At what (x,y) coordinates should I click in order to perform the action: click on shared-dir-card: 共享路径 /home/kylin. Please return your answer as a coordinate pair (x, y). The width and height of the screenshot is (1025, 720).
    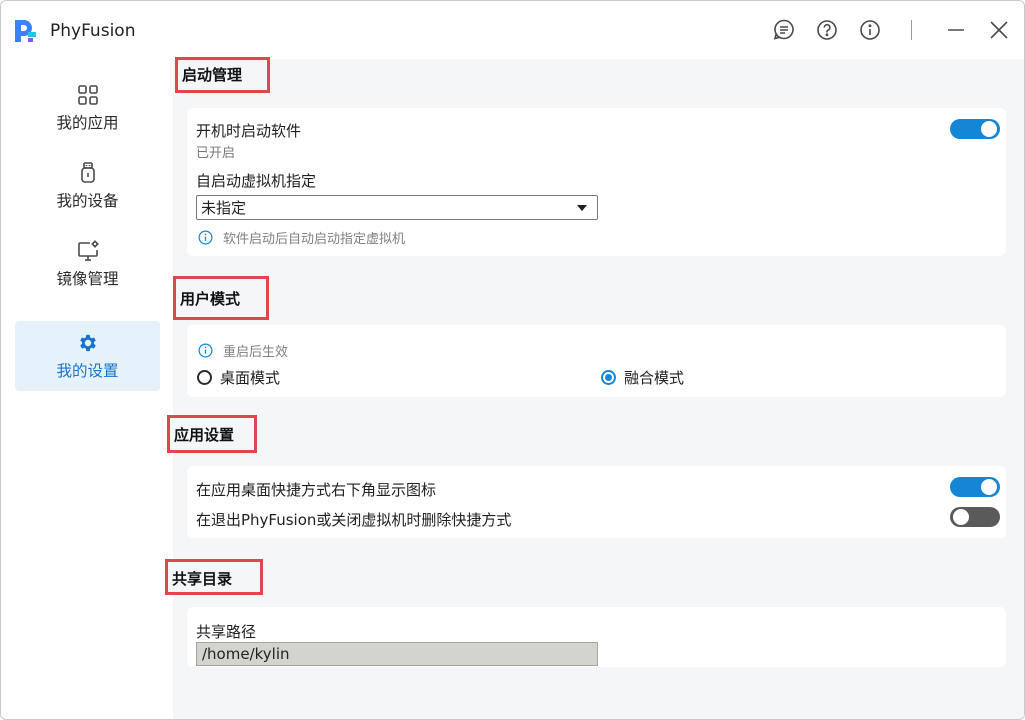
    Looking at the image, I should click on (596, 637).